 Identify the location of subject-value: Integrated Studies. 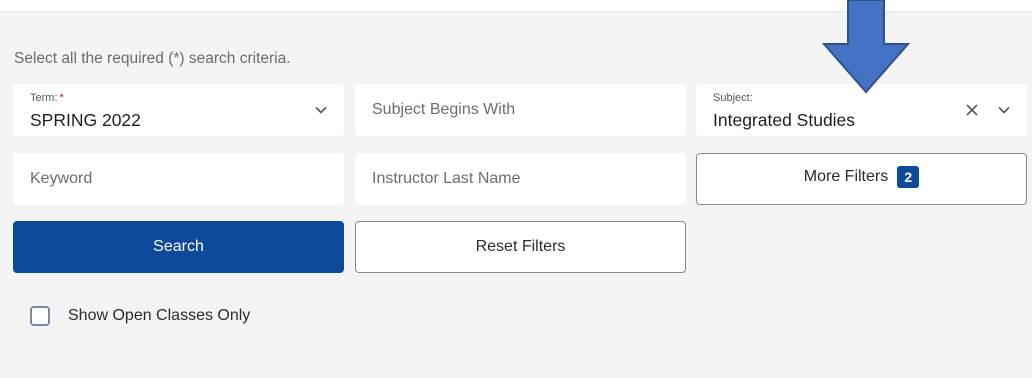
(784, 120).